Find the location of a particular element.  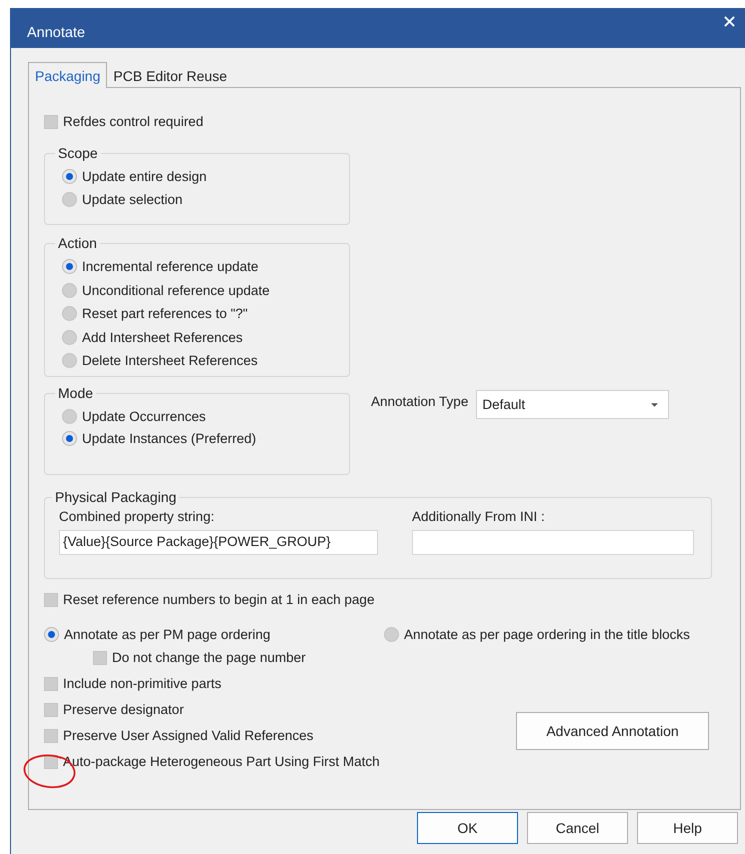

checkbox-label: Refdes control required is located at coordinates (133, 121).